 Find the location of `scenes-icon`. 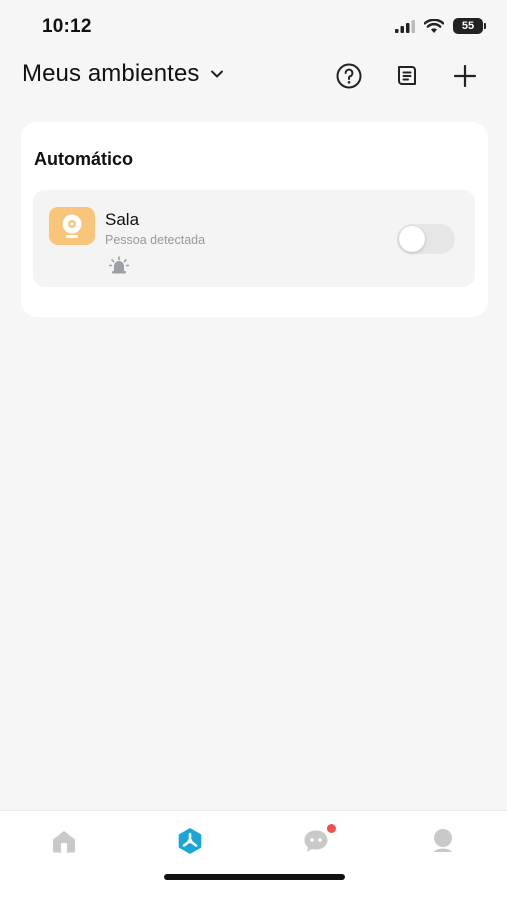

scenes-icon is located at coordinates (190, 841).